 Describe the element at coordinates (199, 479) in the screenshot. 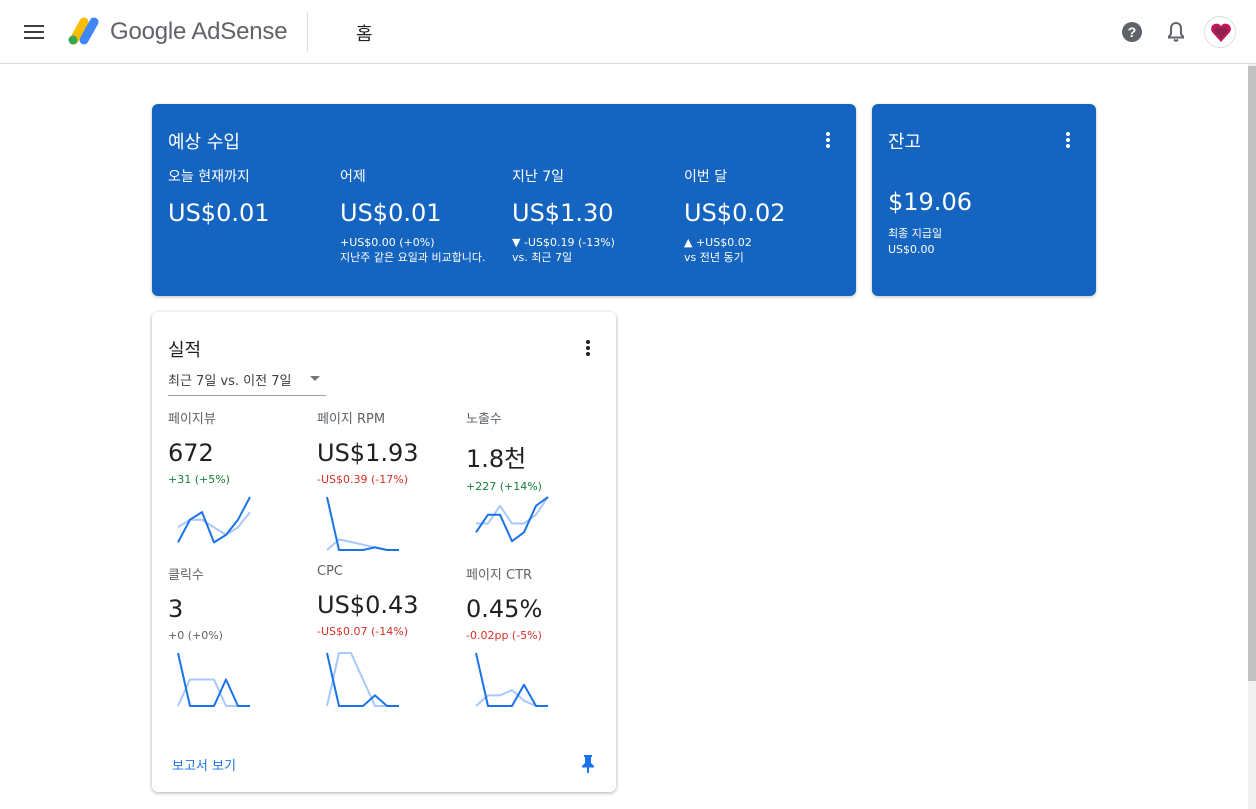

I see `metric-change: +31 (+5%)` at that location.